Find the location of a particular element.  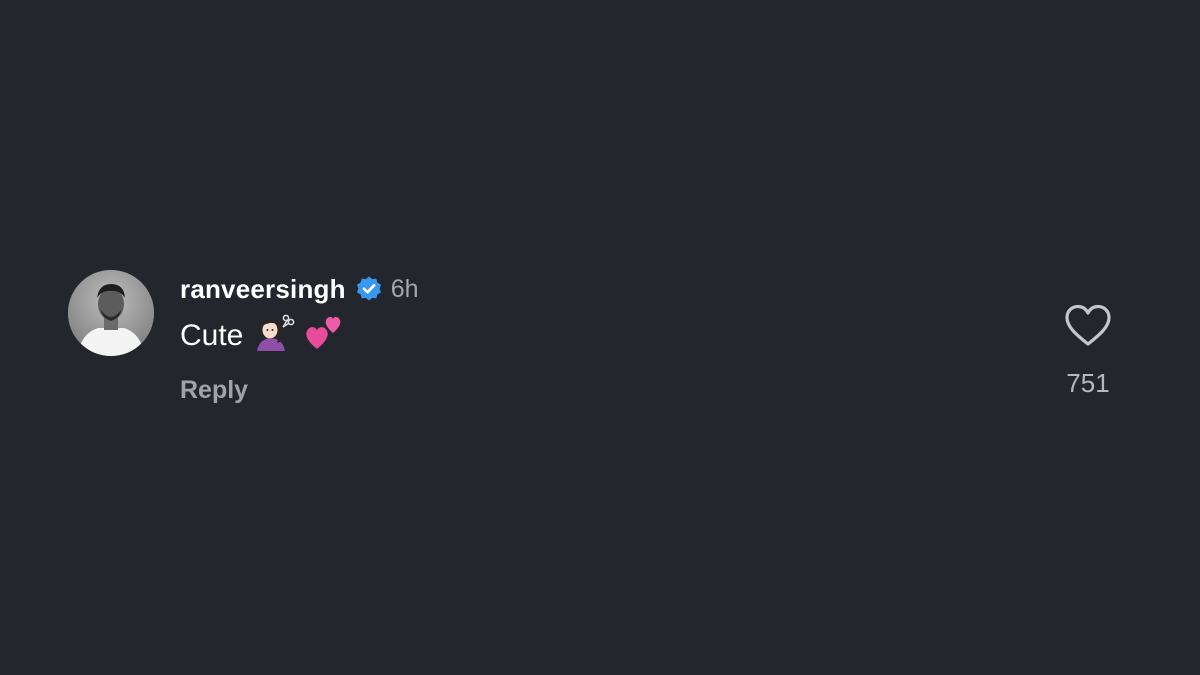

verified-badge-icon is located at coordinates (369, 289).